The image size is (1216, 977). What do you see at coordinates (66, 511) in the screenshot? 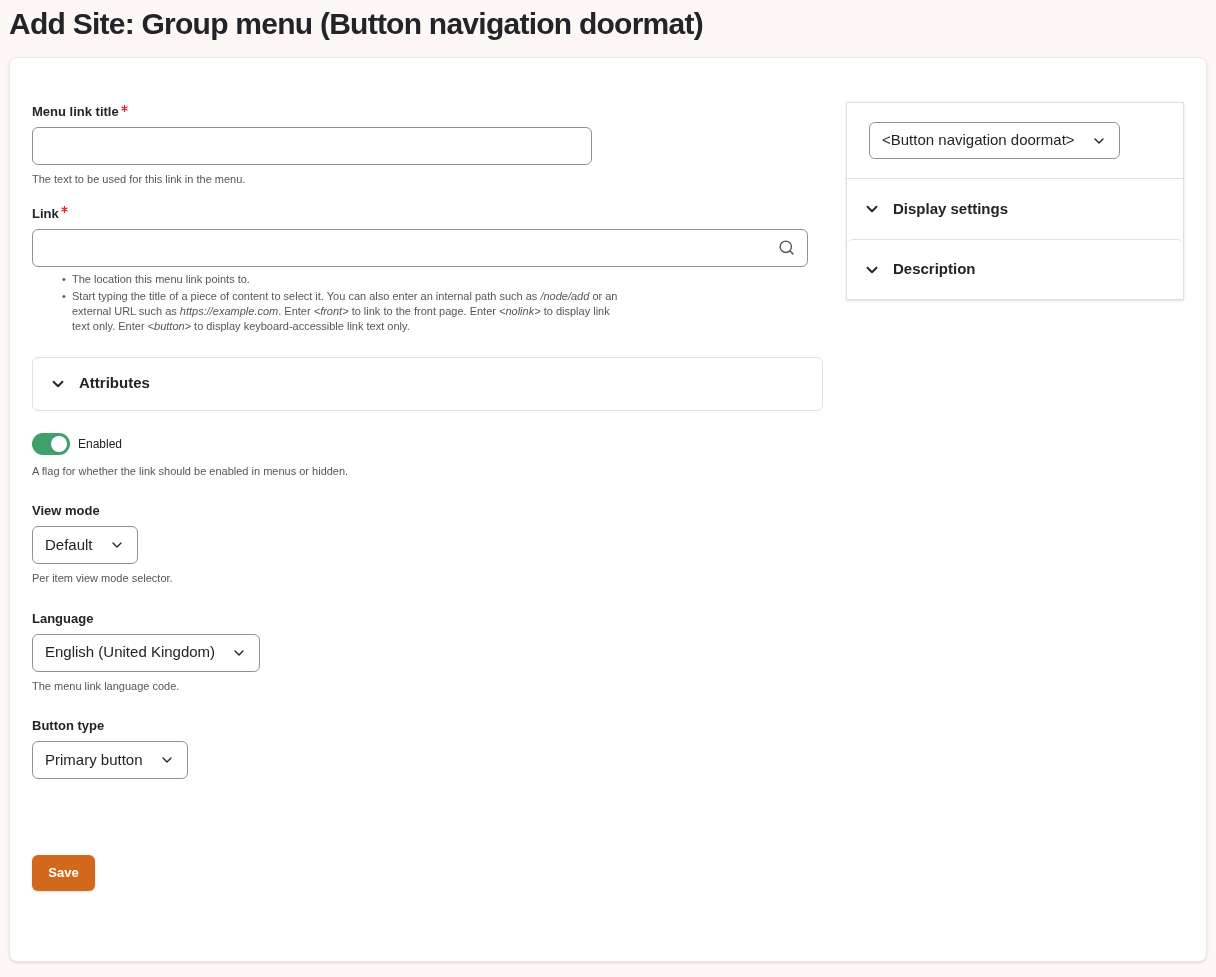
I see `field-label: View mode` at bounding box center [66, 511].